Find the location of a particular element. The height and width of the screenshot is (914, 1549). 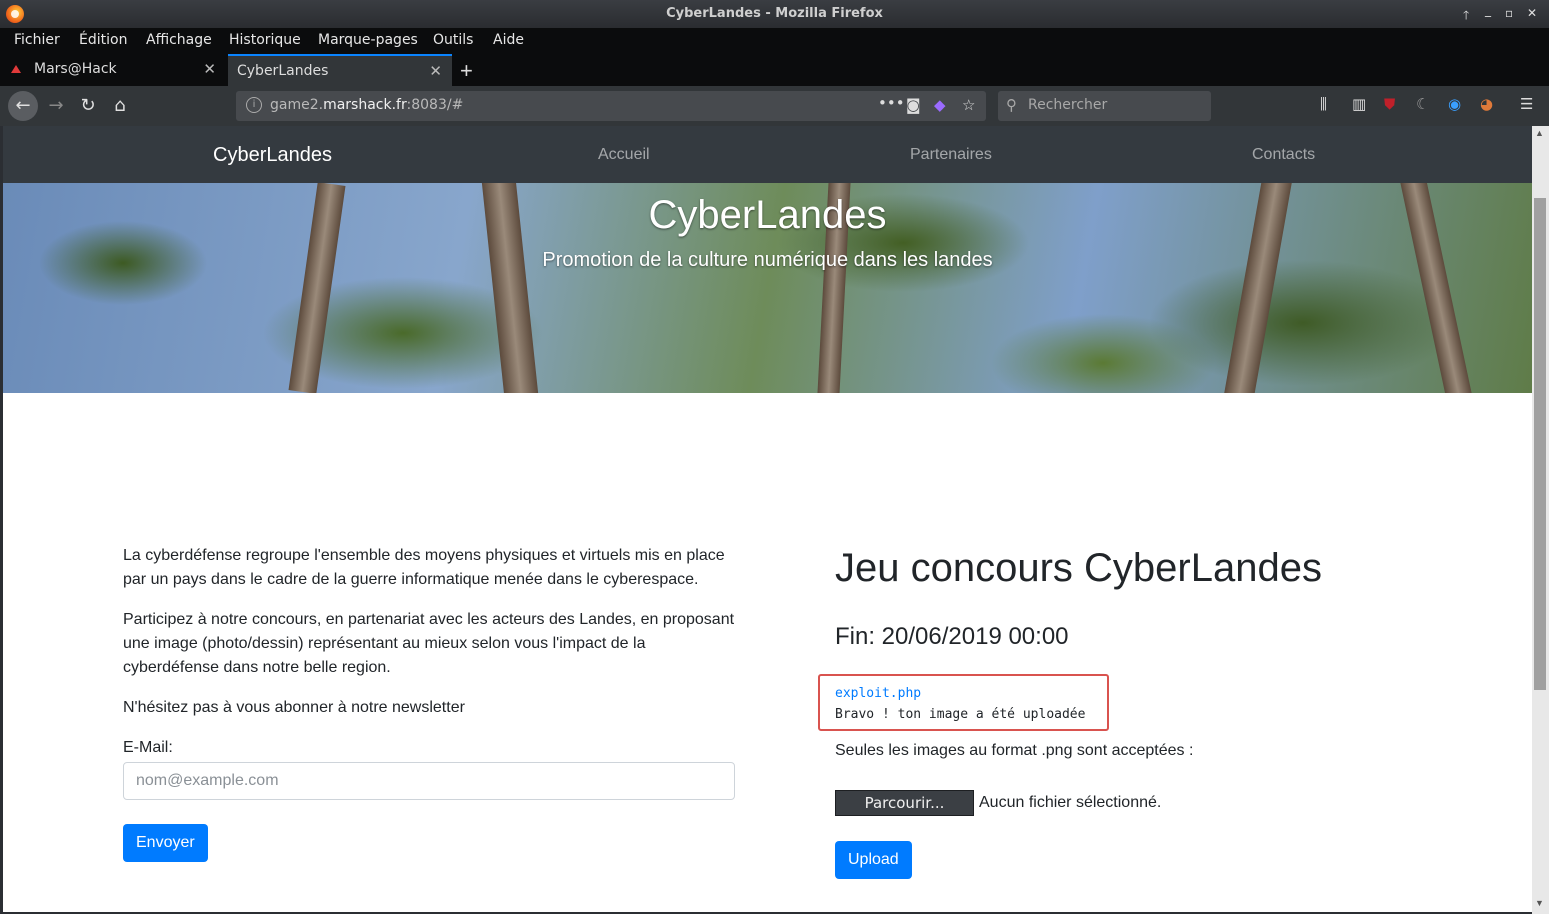

send-button: Envoyer is located at coordinates (165, 843).